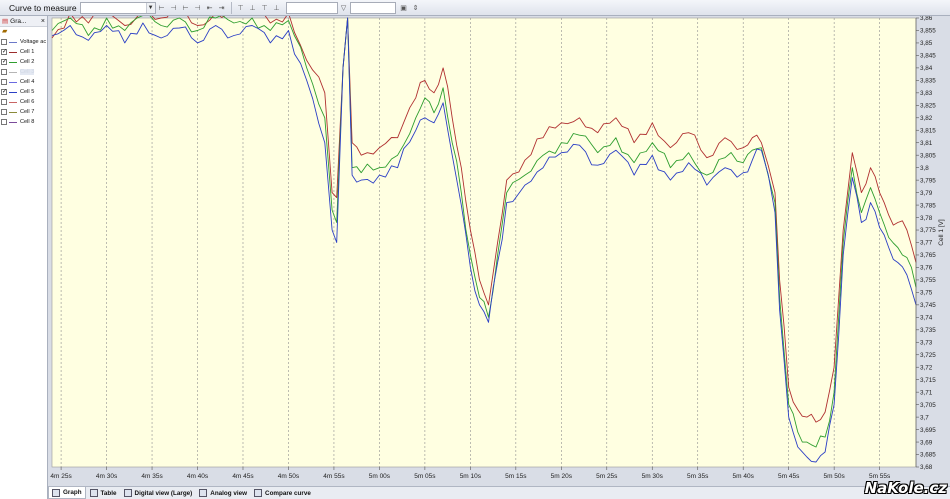 The image size is (950, 499). Describe the element at coordinates (174, 7) in the screenshot. I see `measure-tool-2-icon: ⊣` at that location.